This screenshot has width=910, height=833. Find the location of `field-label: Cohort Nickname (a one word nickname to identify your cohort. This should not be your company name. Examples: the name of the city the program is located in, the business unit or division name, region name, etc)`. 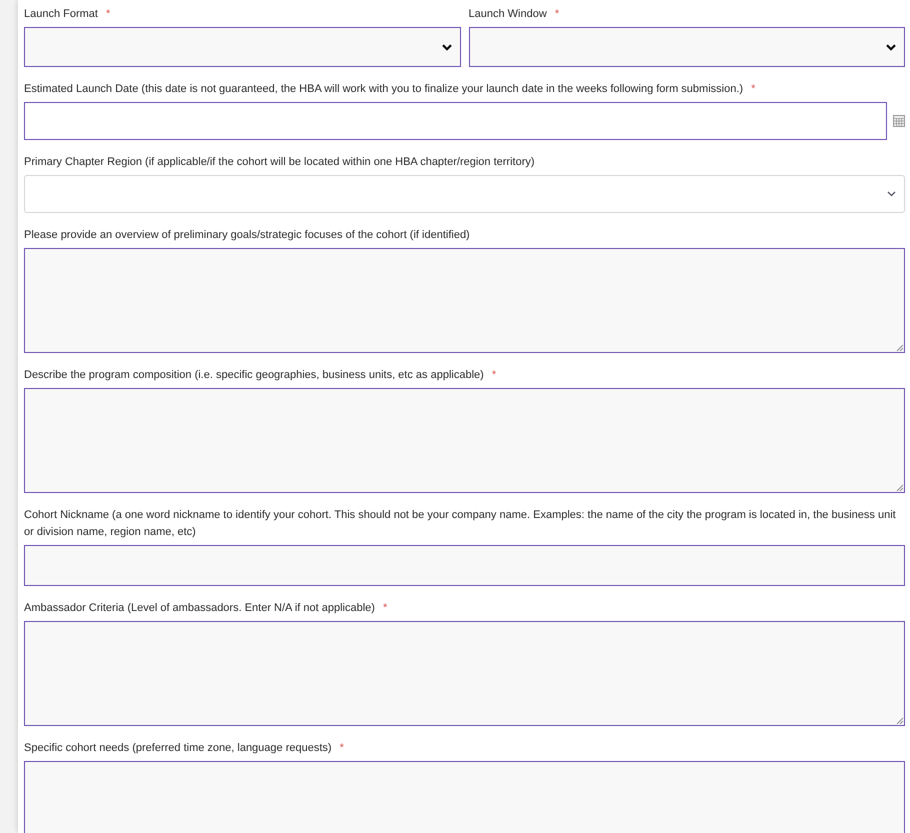

field-label: Cohort Nickname (a one word nickname to identify your cohort. This should not be your company name. Examples: the name of the city the program is located in, the business unit or division name, region name, etc) is located at coordinates (460, 523).